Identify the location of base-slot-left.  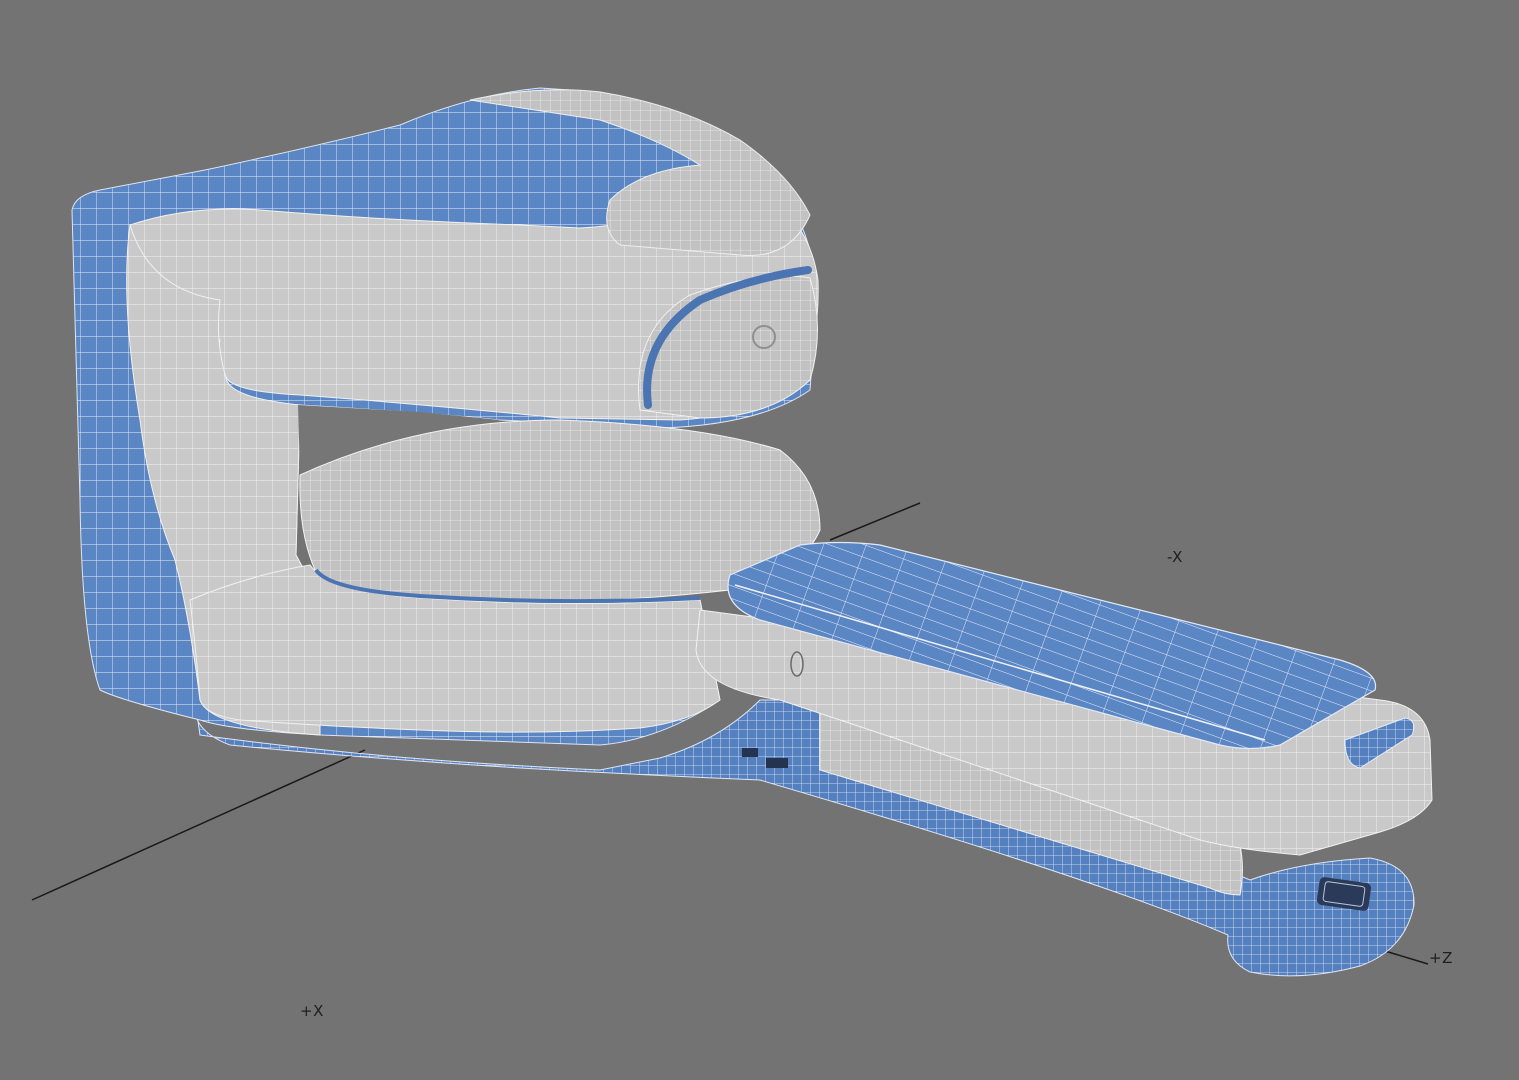
(750, 752).